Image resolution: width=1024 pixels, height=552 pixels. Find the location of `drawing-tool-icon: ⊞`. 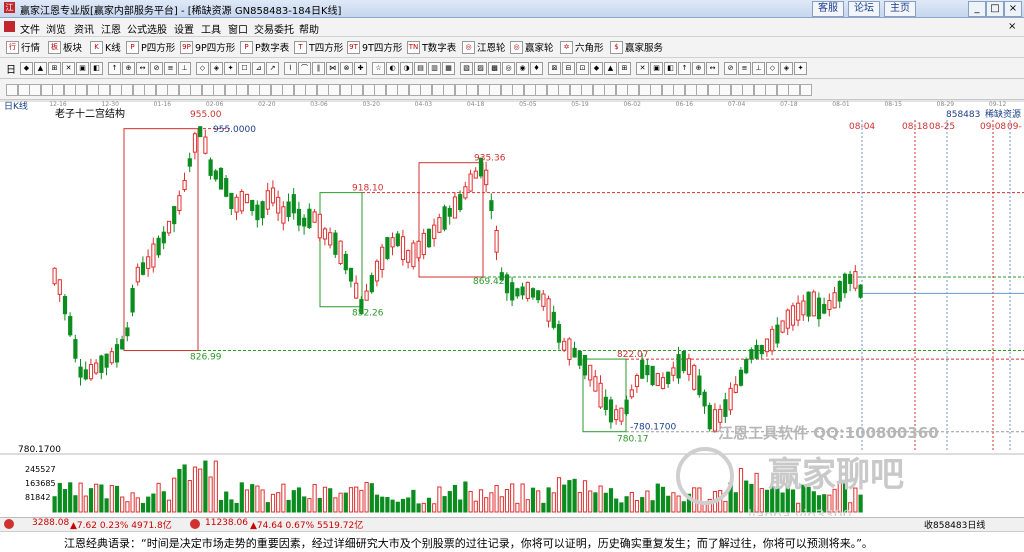

drawing-tool-icon: ⊞ is located at coordinates (624, 68).